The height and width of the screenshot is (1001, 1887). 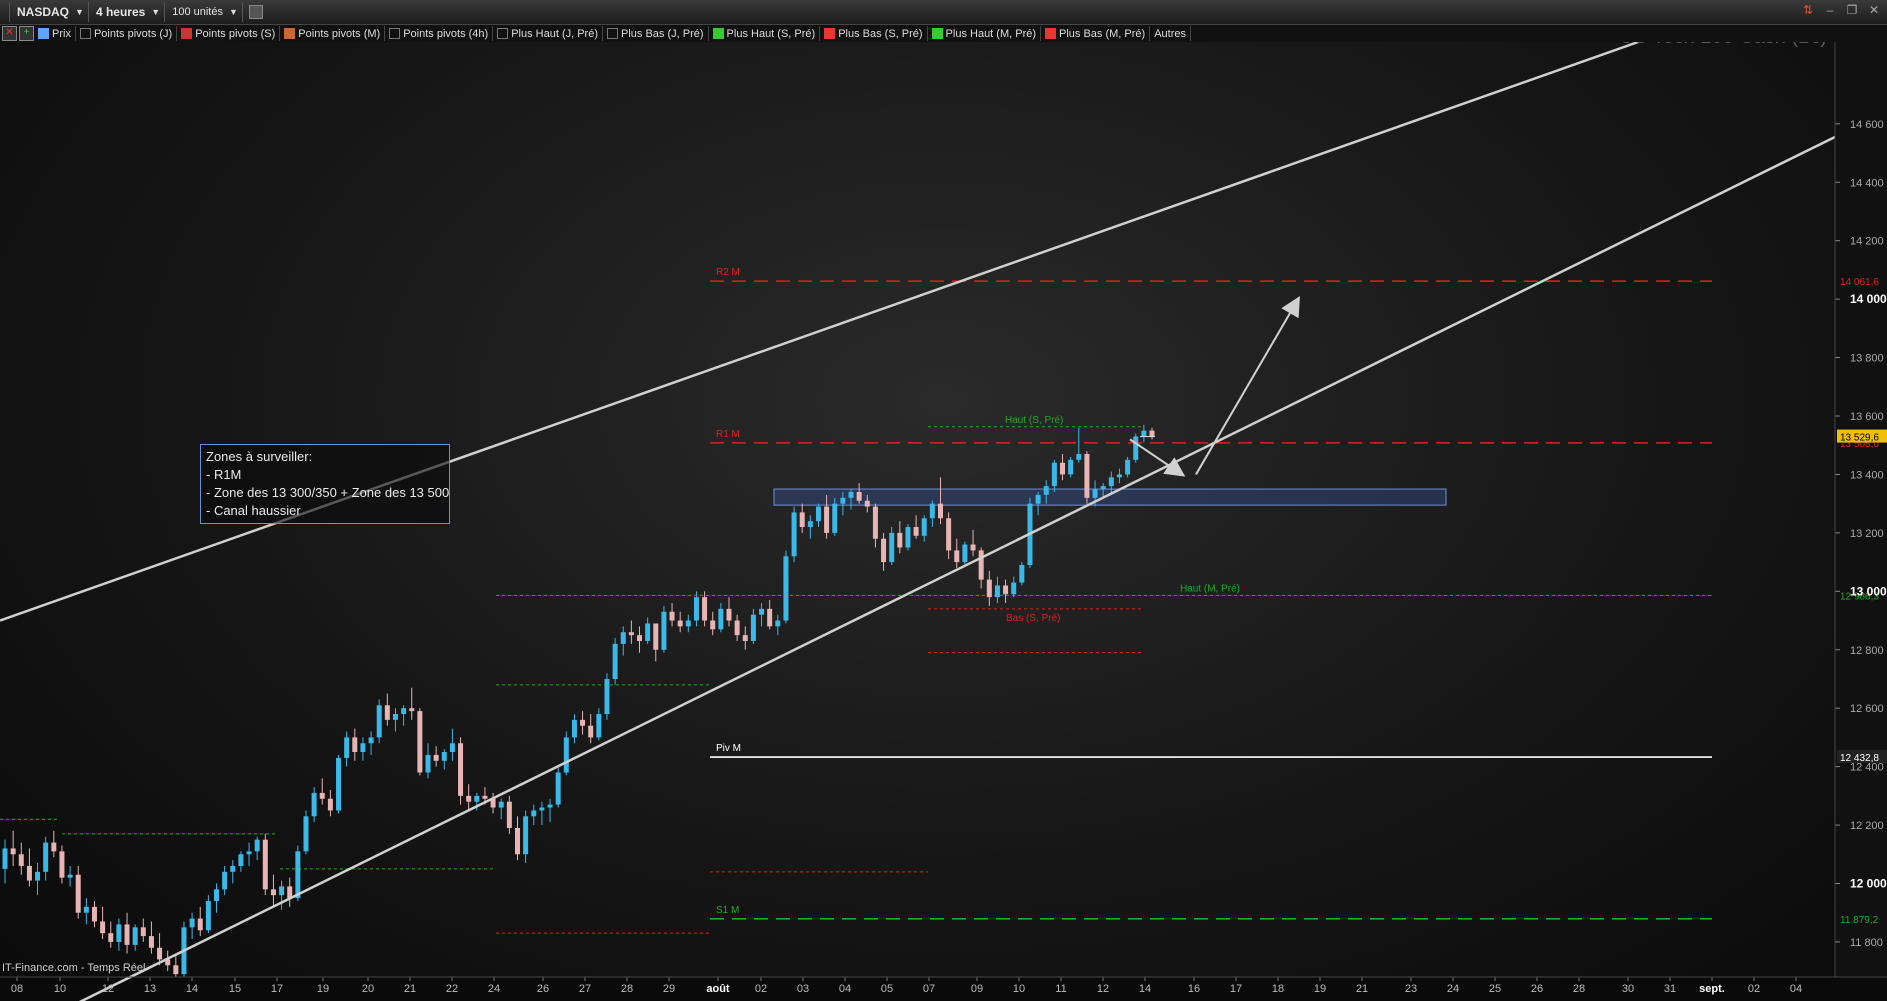 I want to click on indicator-label: Plus Bas (J, Pré), so click(x=662, y=33).